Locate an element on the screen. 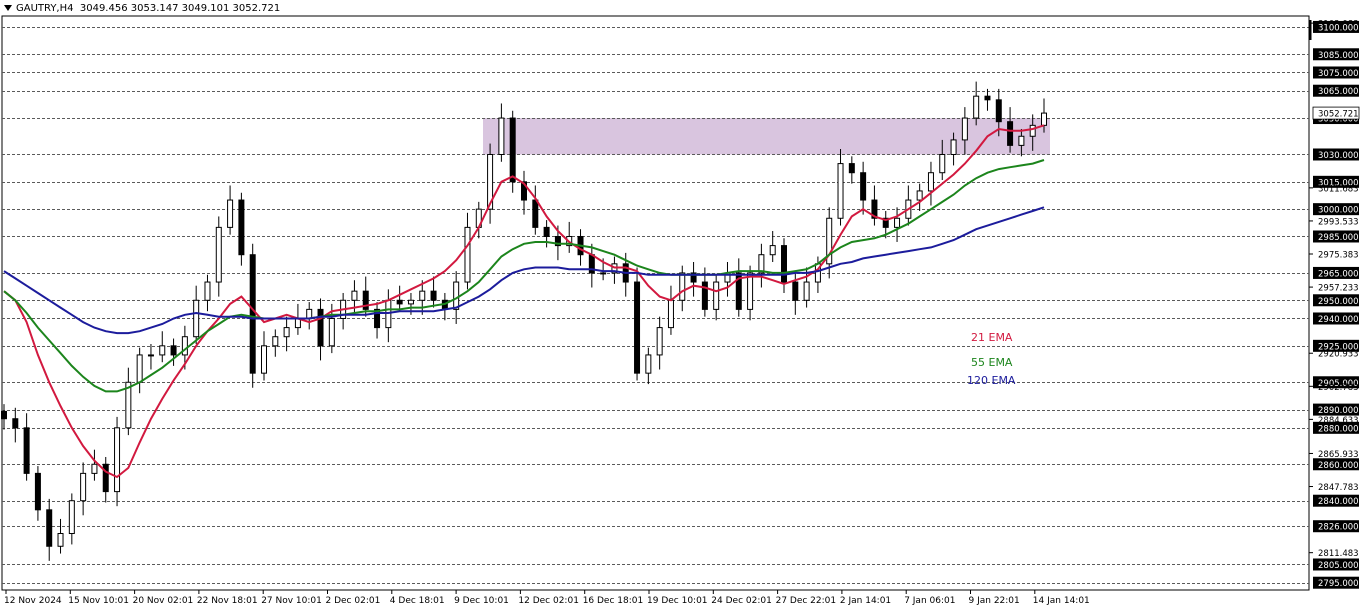  price-label: 3075.000 is located at coordinates (1338, 74).